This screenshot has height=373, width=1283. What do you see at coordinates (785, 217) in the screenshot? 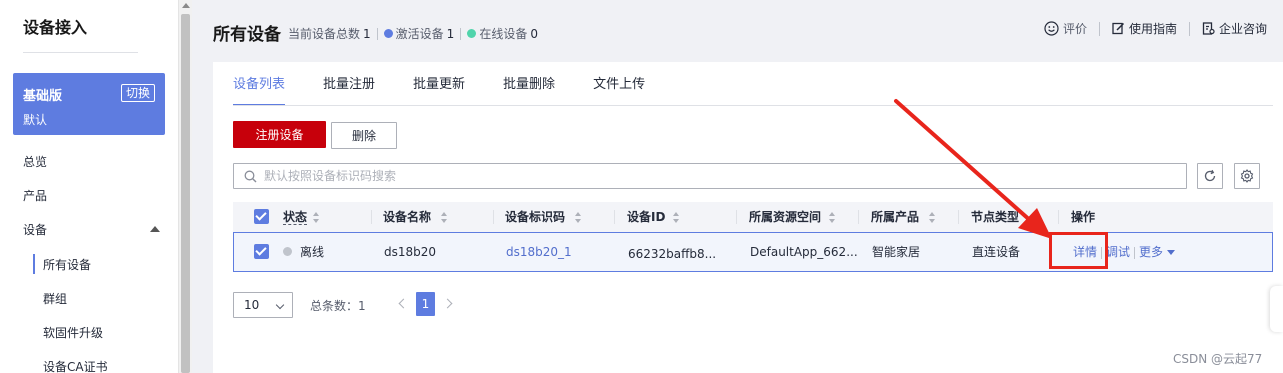
I see `column-resource-space-label: 所属资源空间` at bounding box center [785, 217].